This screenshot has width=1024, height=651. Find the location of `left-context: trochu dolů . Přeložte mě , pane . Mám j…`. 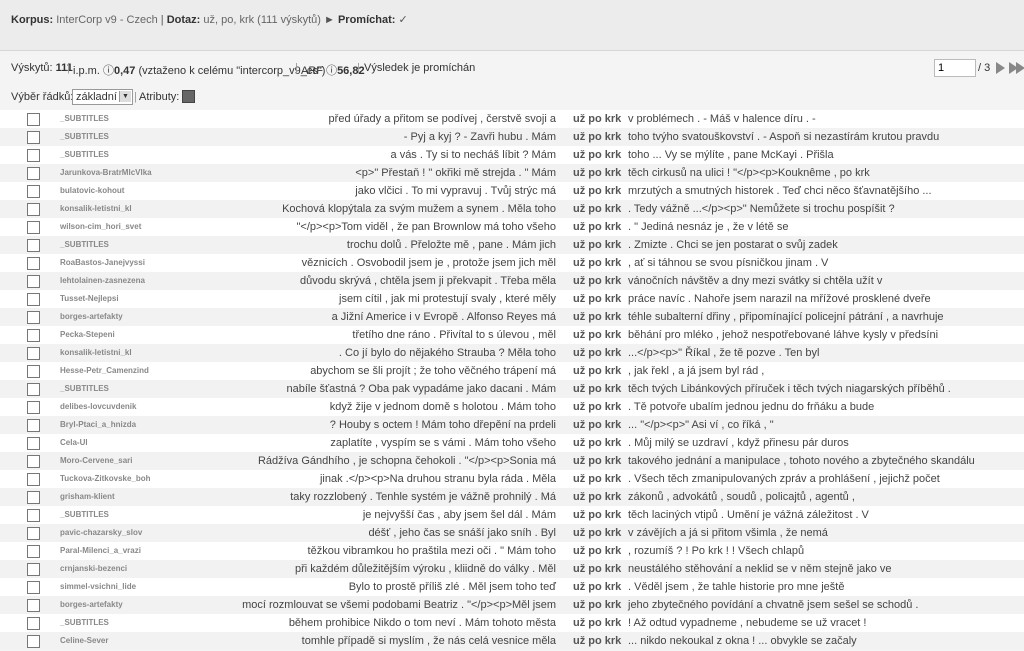

left-context: trochu dolů . Přeložte mě , pane . Mám j… is located at coordinates (451, 245).